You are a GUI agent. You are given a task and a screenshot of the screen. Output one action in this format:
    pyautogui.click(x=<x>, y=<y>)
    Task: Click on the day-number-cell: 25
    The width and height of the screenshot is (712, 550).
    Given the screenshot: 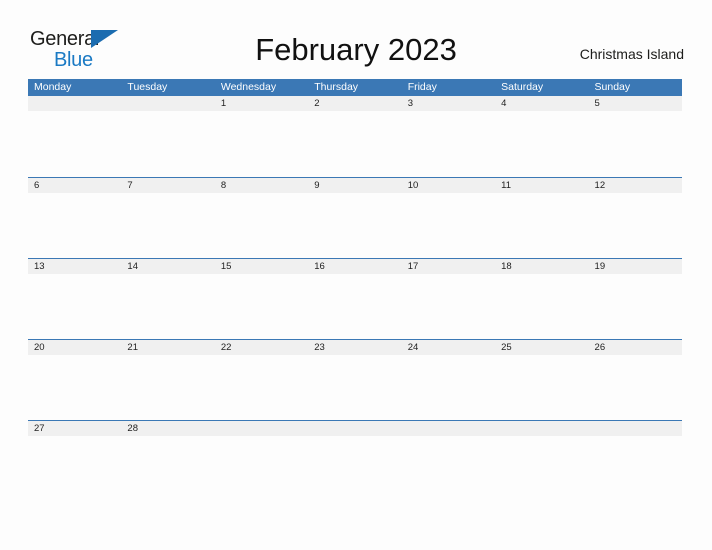 What is the action you would take?
    pyautogui.click(x=541, y=347)
    